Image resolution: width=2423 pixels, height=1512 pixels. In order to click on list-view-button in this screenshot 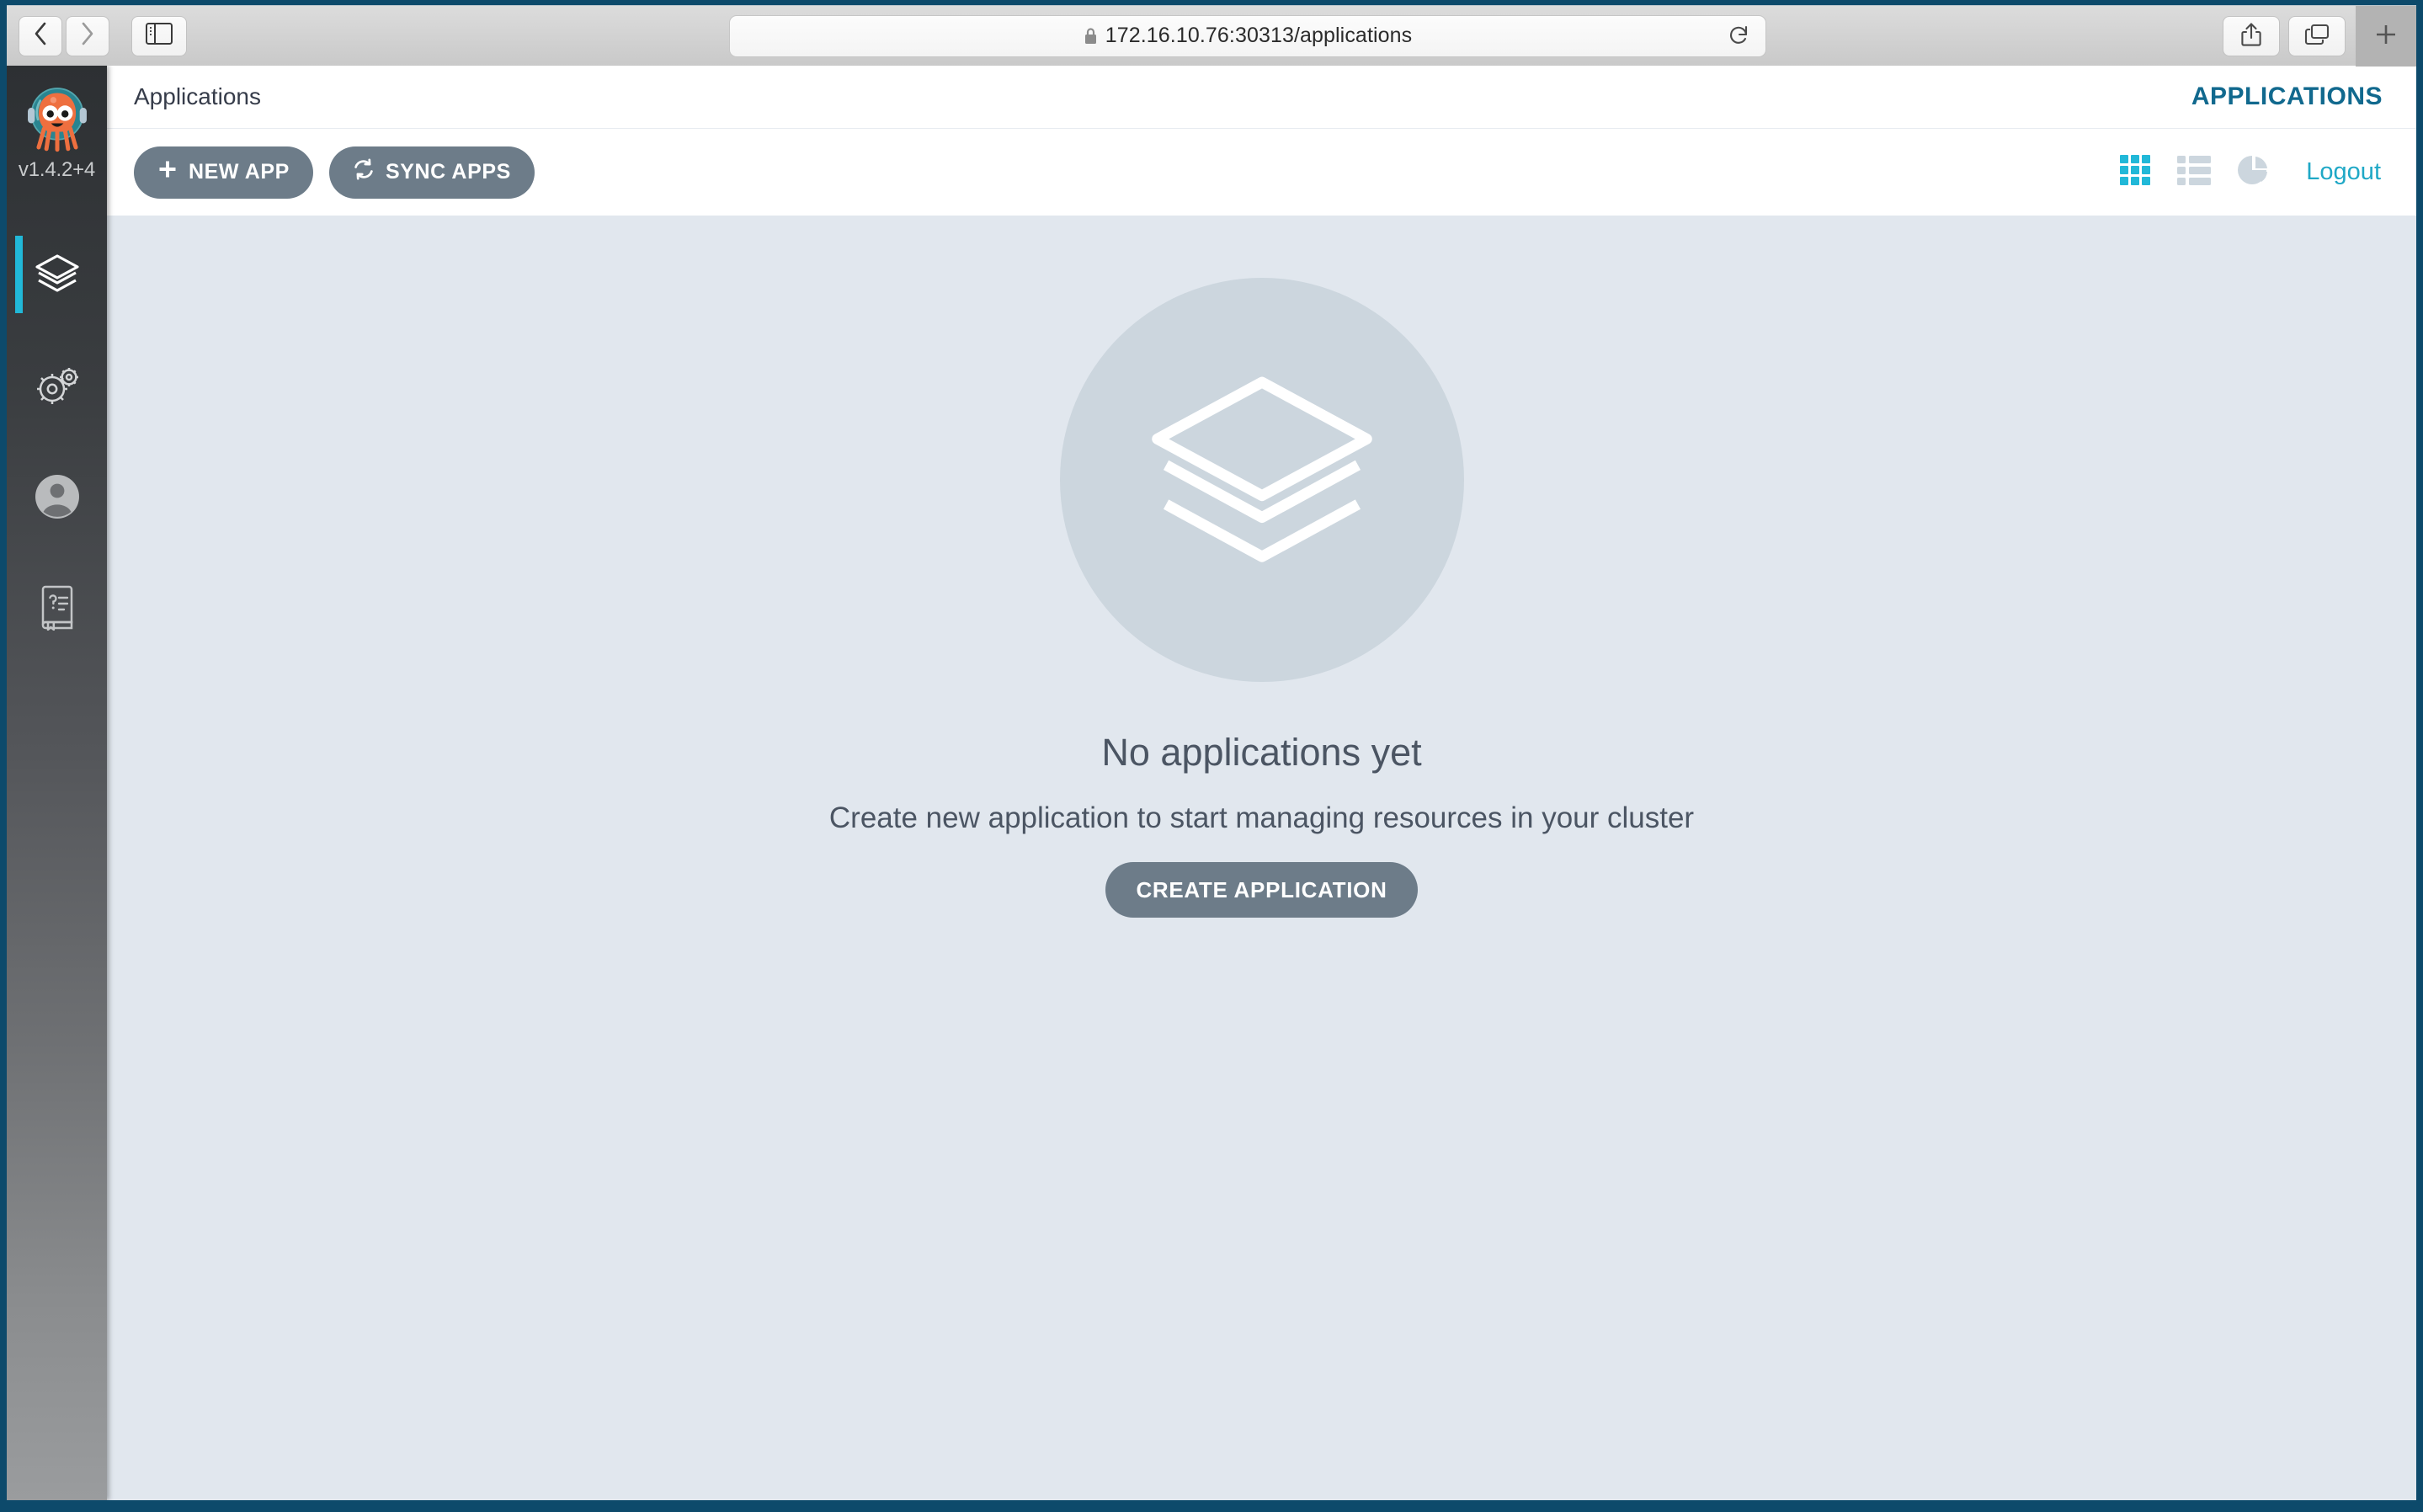, I will do `click(2194, 172)`.